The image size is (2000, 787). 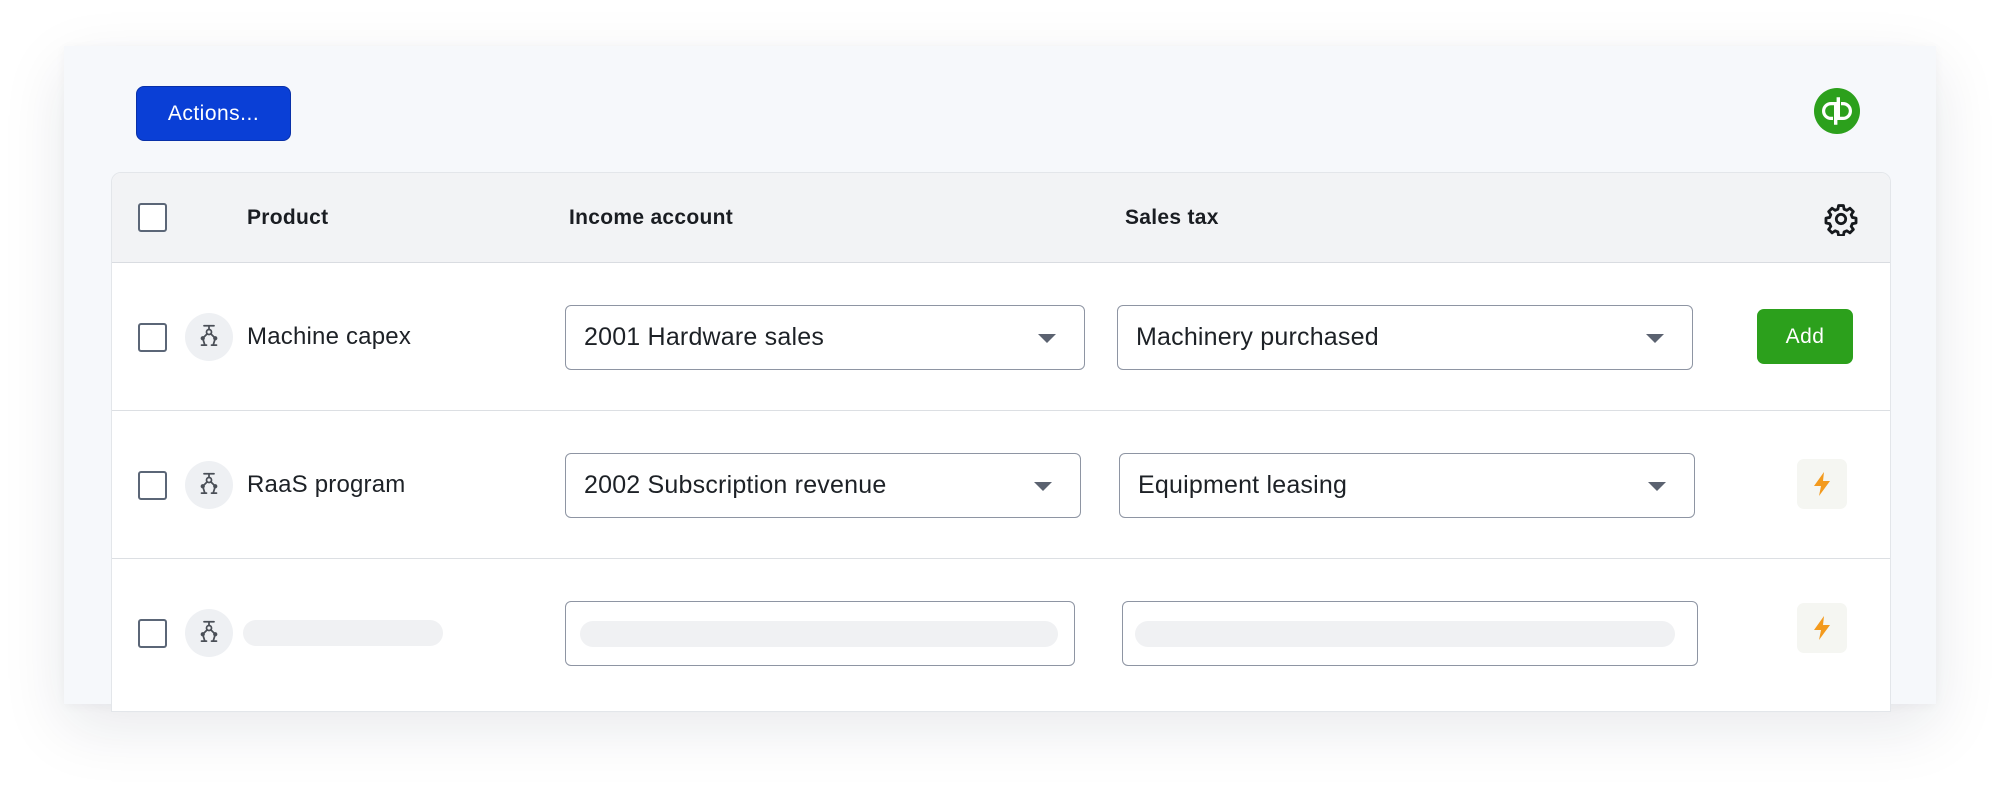 What do you see at coordinates (1805, 336) in the screenshot?
I see `add-button: Add` at bounding box center [1805, 336].